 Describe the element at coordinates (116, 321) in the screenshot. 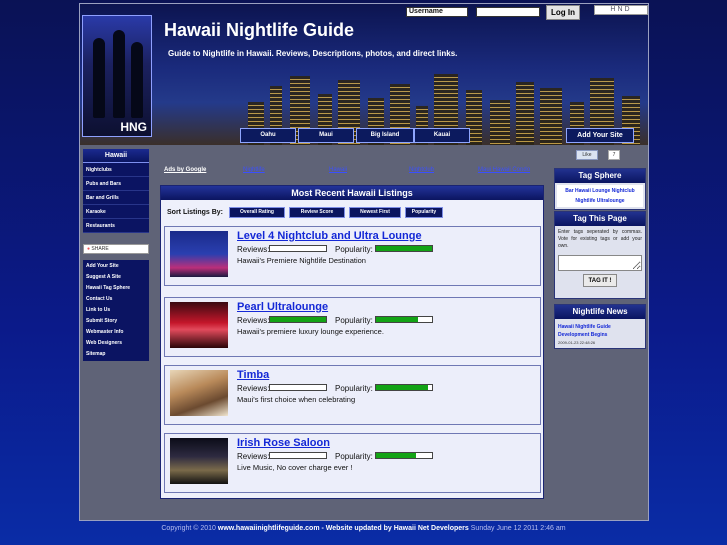

I see `sidebar-link-submit-story: Submit Story` at that location.